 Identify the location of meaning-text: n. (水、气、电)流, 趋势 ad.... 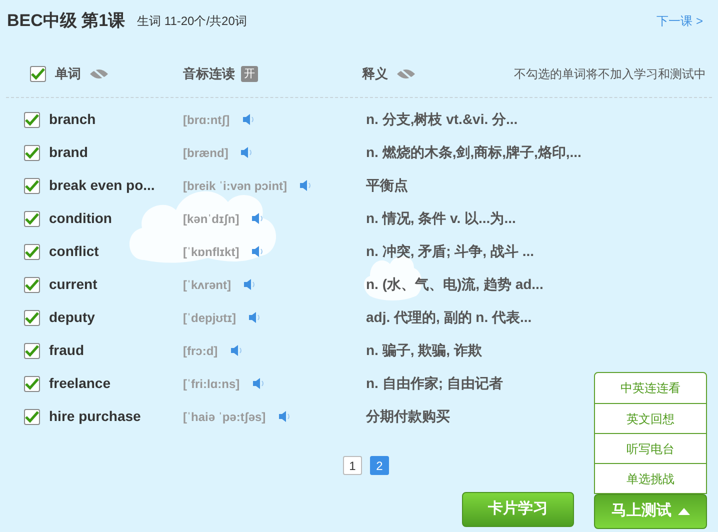
(455, 284).